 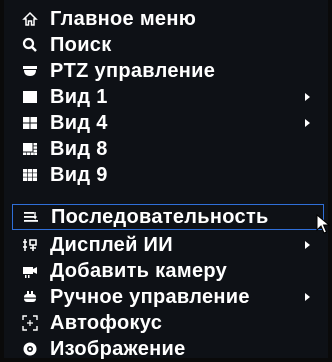 I want to click on menu-item-label: Вид 1, so click(x=79, y=96).